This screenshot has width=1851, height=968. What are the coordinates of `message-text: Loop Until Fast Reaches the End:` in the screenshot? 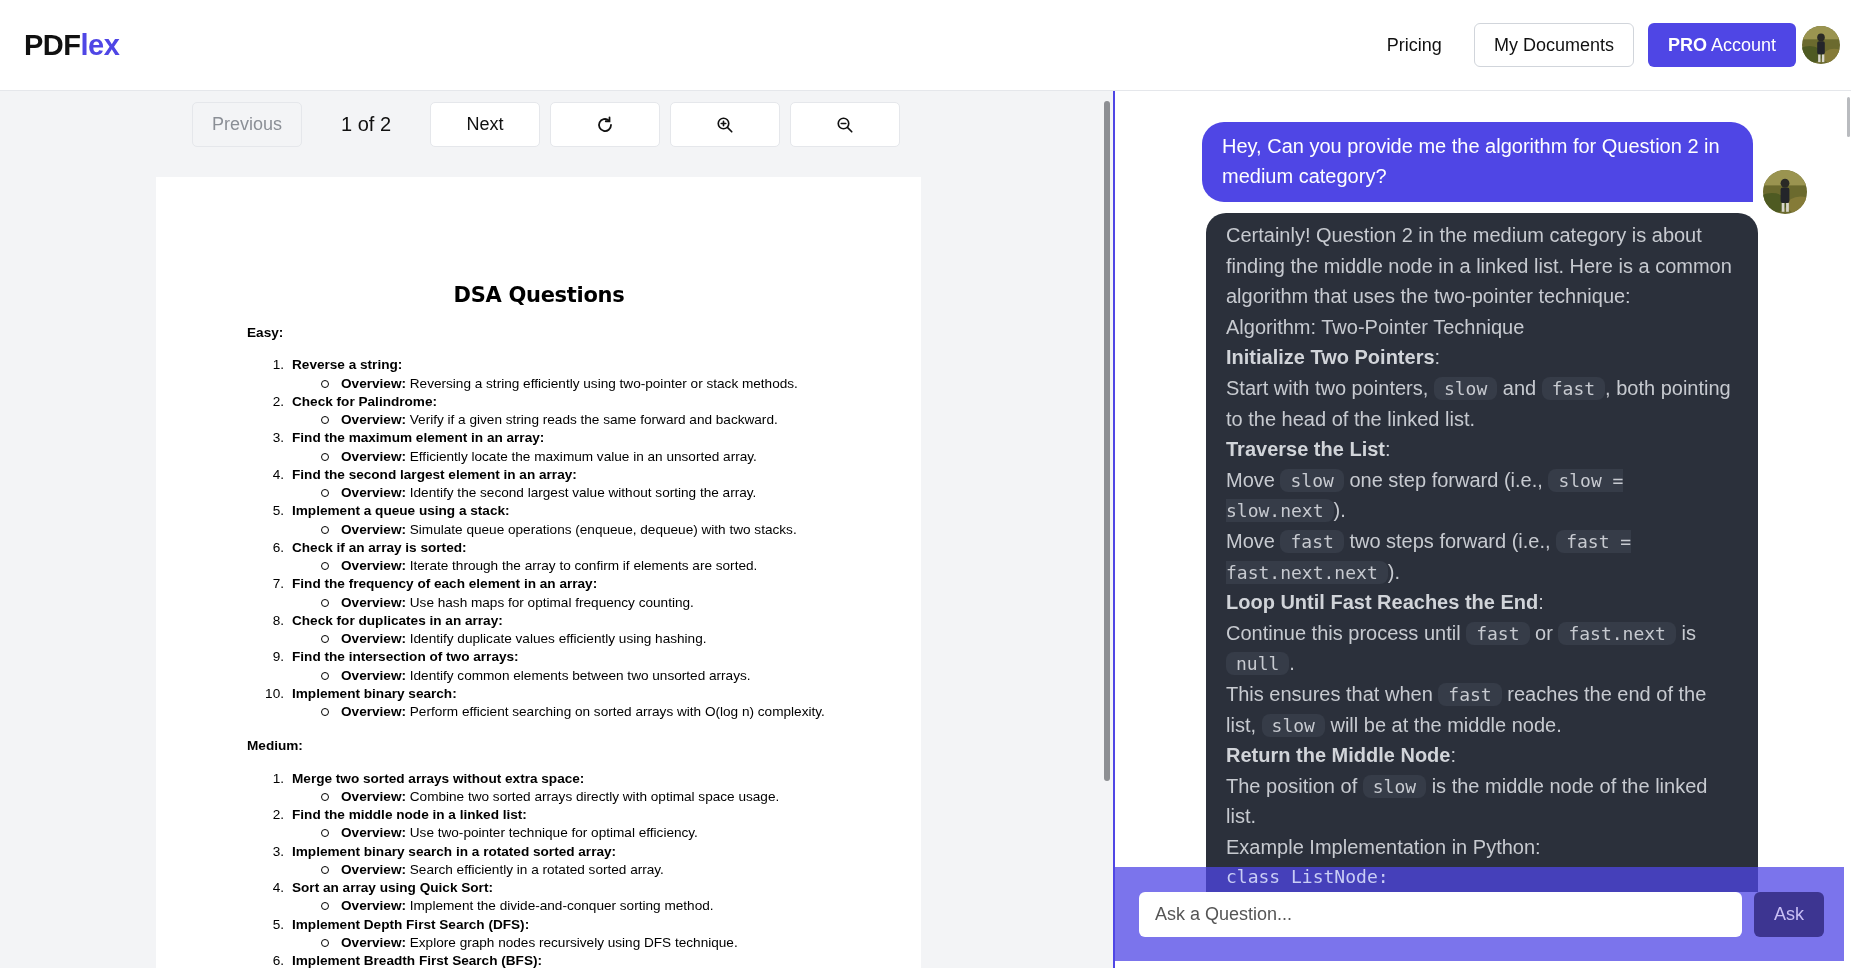 It's located at (1385, 603).